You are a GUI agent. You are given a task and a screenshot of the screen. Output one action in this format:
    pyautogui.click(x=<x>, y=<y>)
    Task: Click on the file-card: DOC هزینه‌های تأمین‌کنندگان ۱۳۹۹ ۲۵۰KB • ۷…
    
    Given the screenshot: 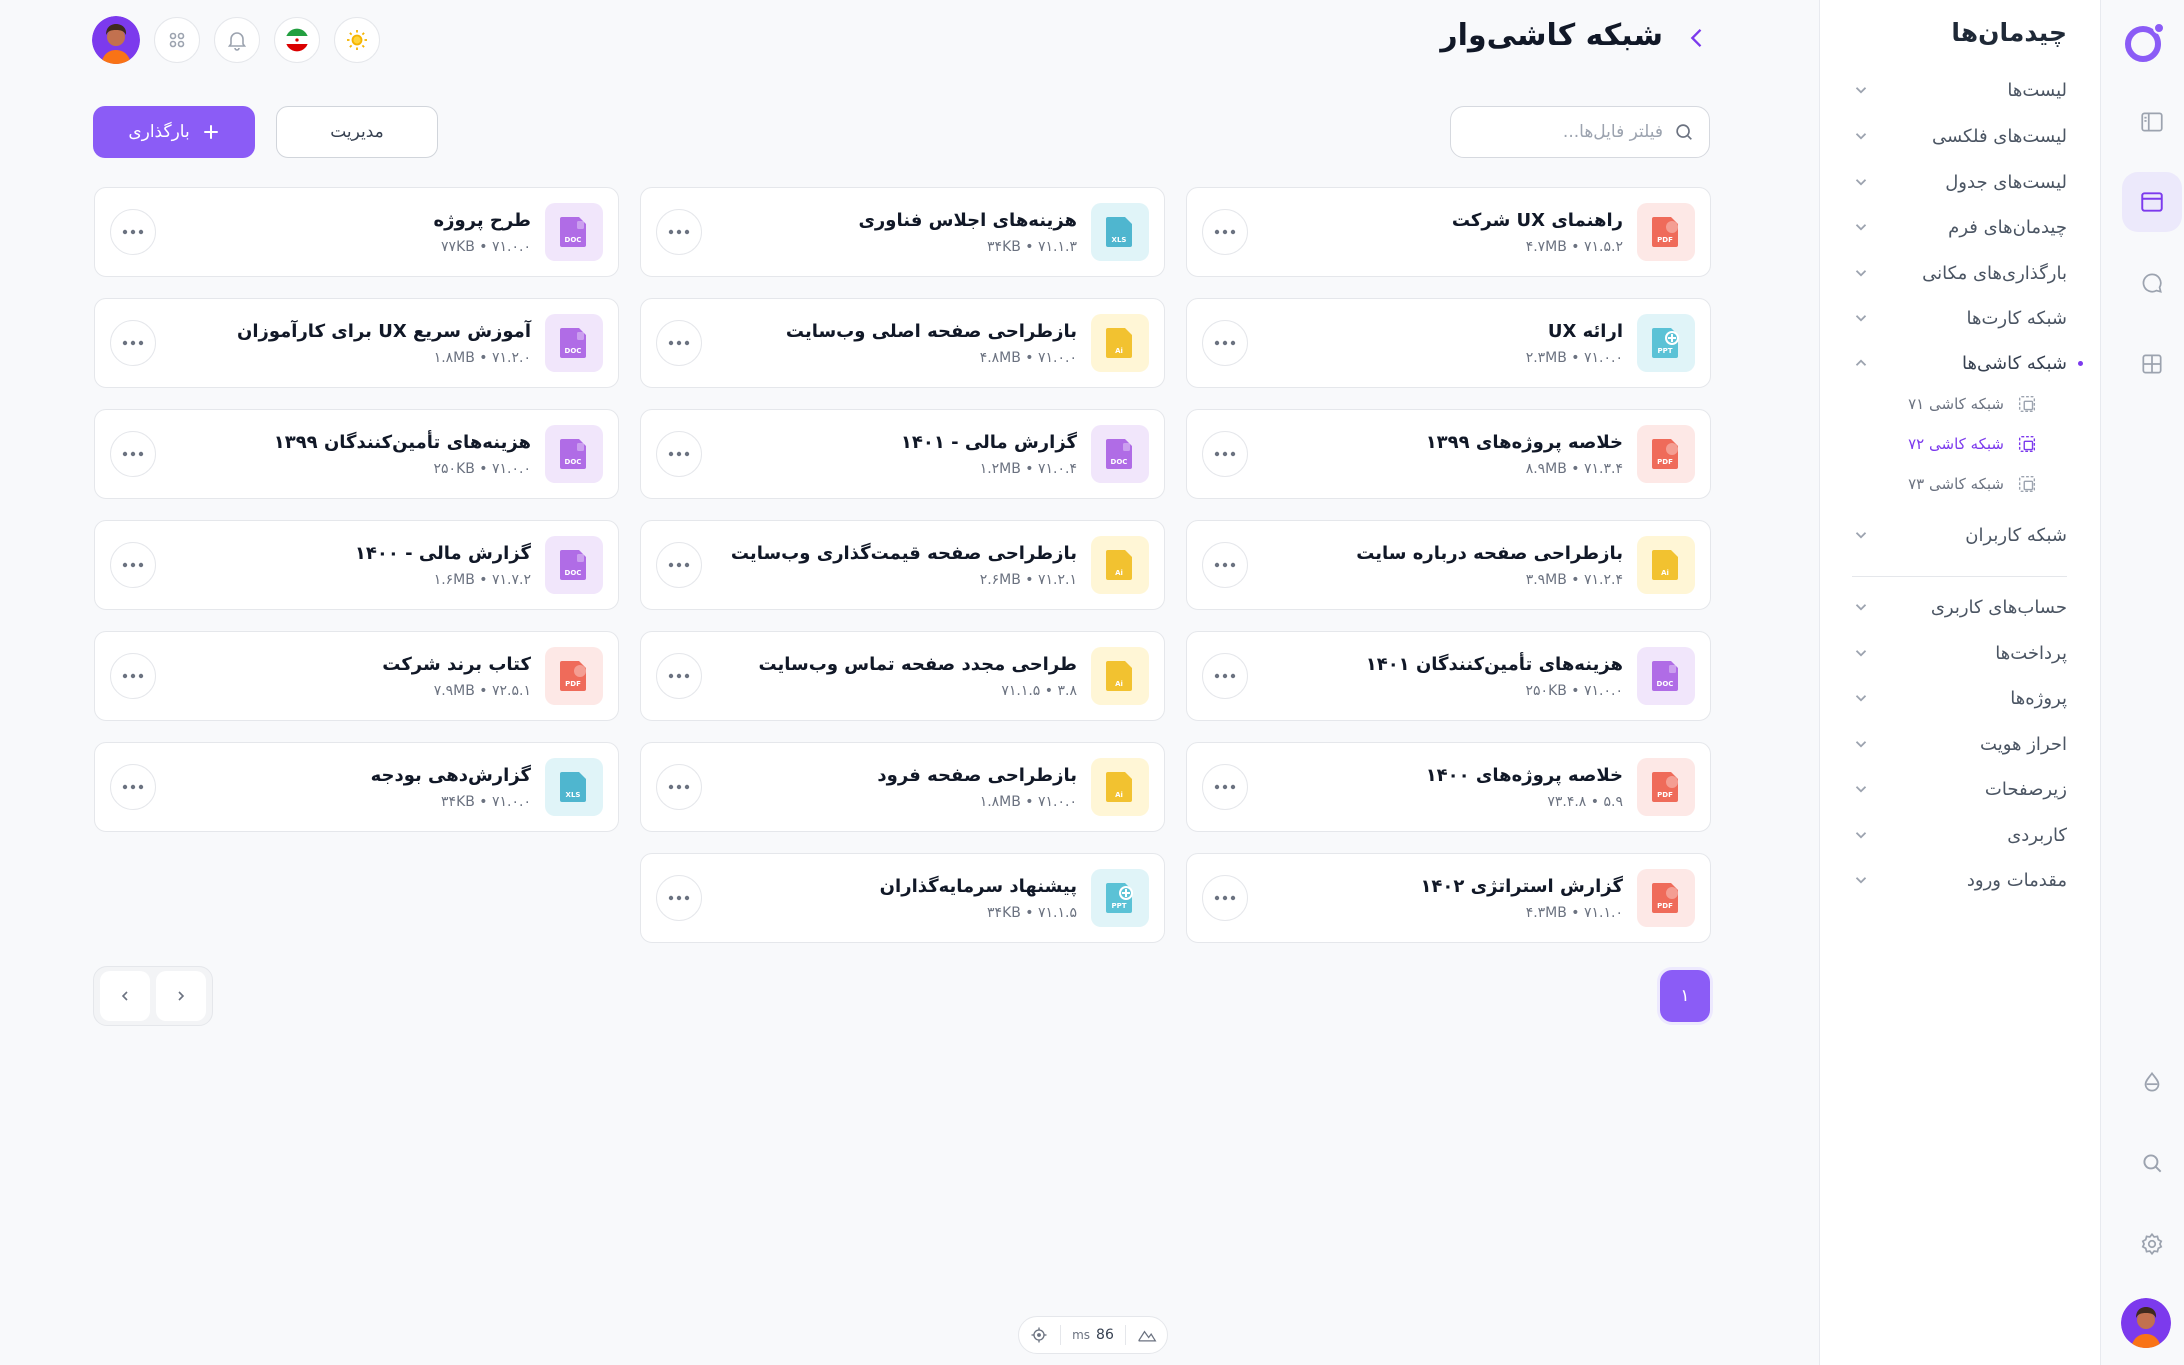 What is the action you would take?
    pyautogui.click(x=356, y=454)
    